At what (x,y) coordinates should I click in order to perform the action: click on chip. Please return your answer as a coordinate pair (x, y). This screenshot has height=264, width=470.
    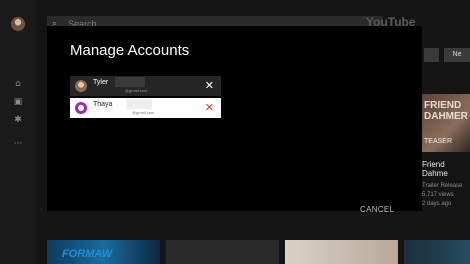
    Looking at the image, I should click on (431, 55).